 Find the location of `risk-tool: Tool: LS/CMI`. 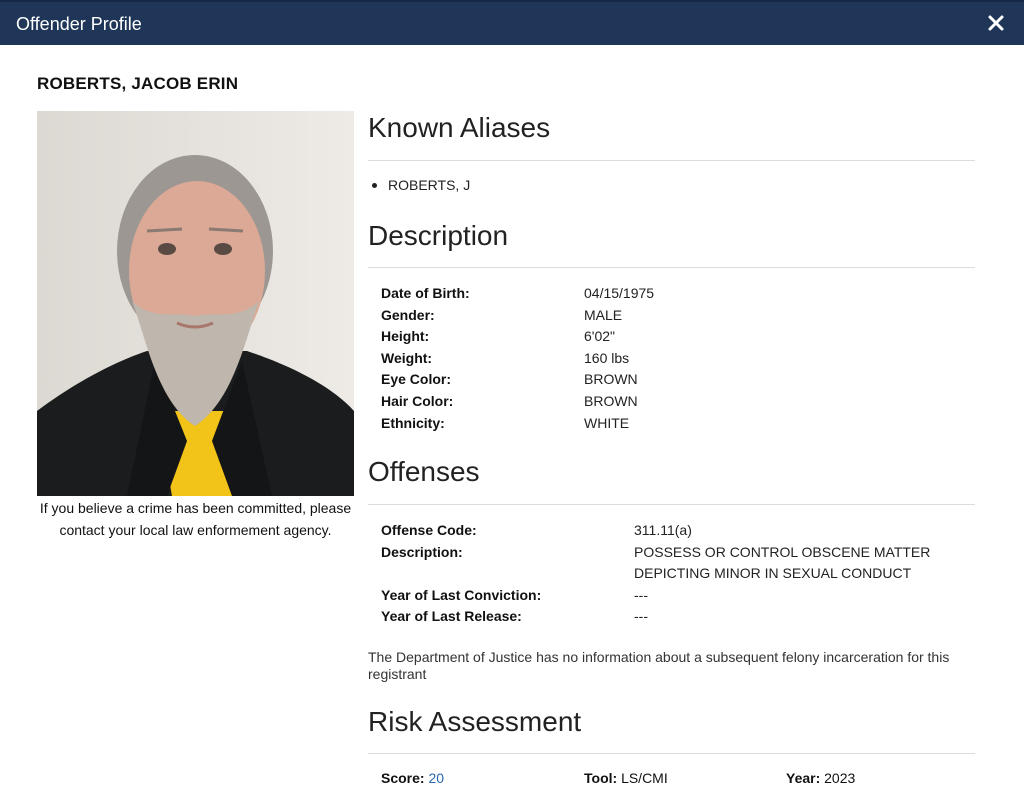

risk-tool: Tool: LS/CMI is located at coordinates (626, 778).